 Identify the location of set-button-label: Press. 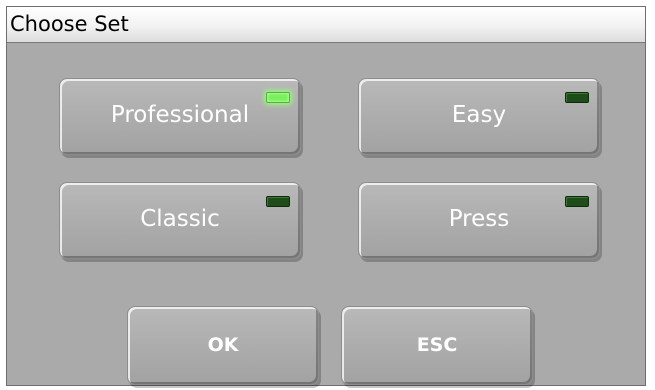
(479, 219).